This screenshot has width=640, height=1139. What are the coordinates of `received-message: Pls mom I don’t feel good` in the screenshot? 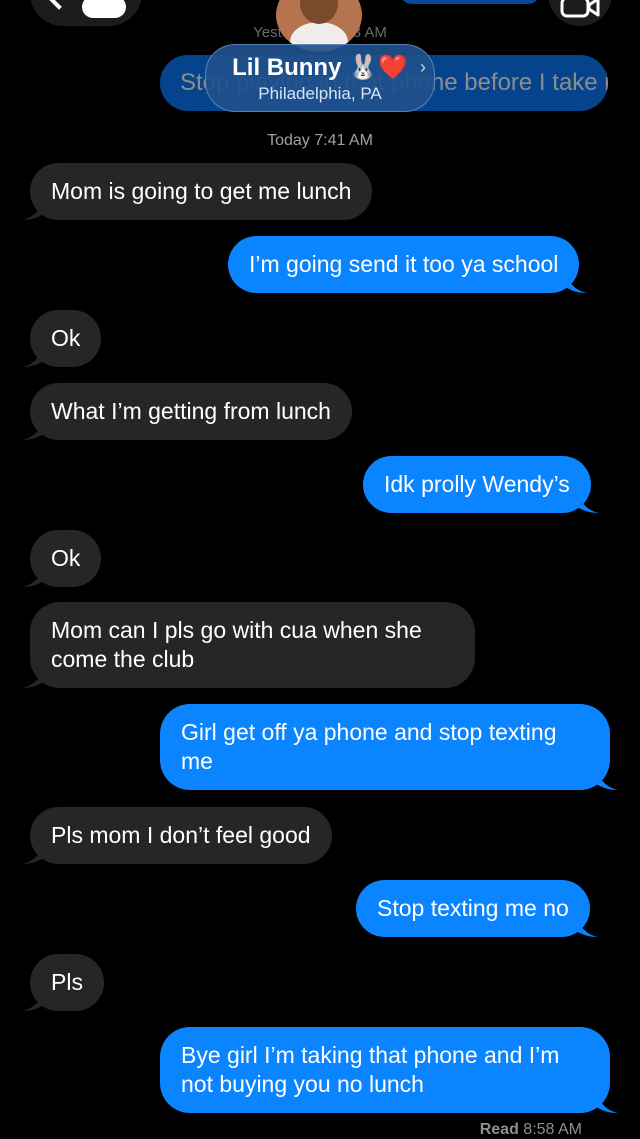 It's located at (177, 835).